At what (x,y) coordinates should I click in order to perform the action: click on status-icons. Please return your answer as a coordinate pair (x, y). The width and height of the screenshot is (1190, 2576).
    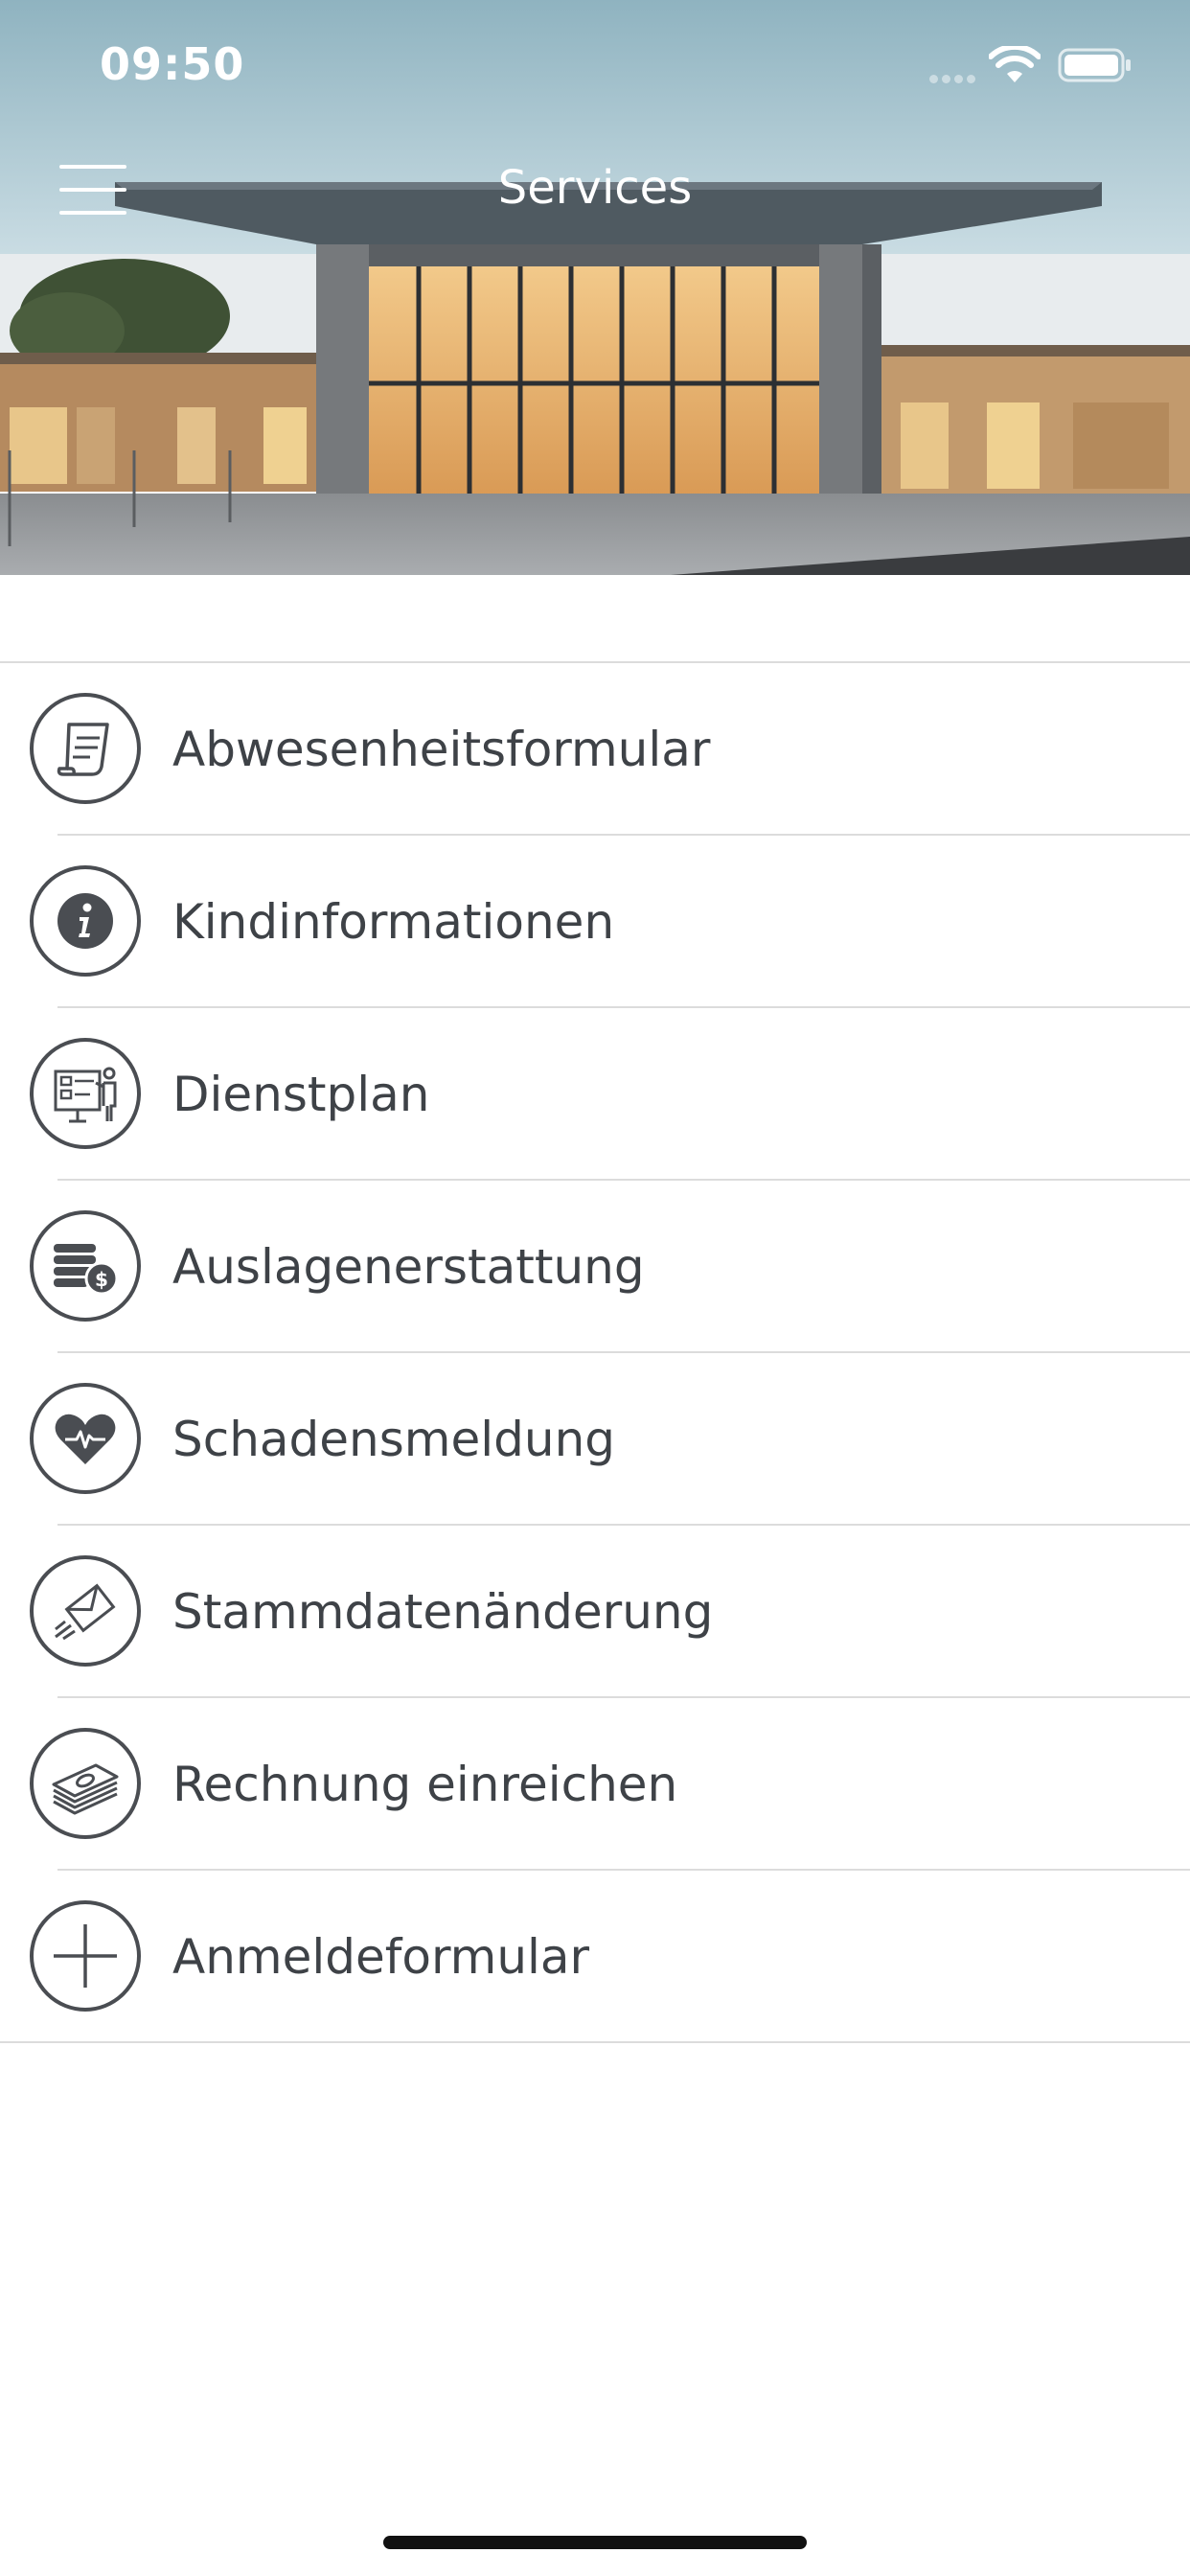
    Looking at the image, I should click on (1008, 63).